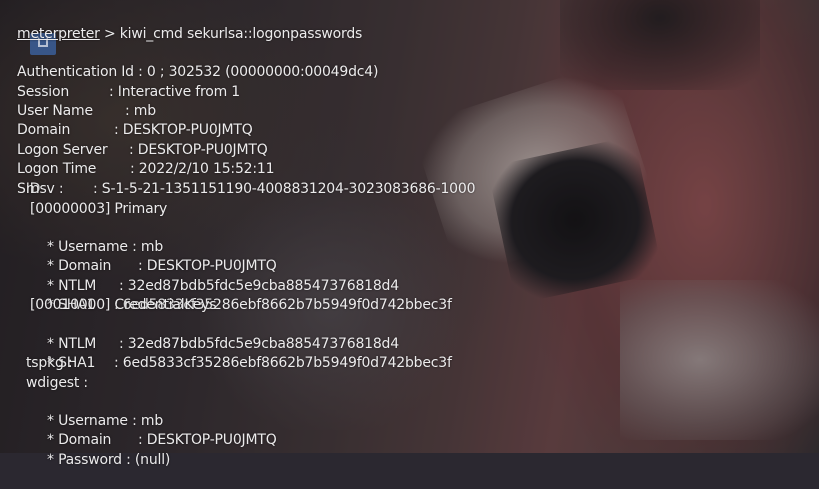 The height and width of the screenshot is (489, 819). Describe the element at coordinates (96, 237) in the screenshot. I see `msv-username-line: * Username : mb` at that location.